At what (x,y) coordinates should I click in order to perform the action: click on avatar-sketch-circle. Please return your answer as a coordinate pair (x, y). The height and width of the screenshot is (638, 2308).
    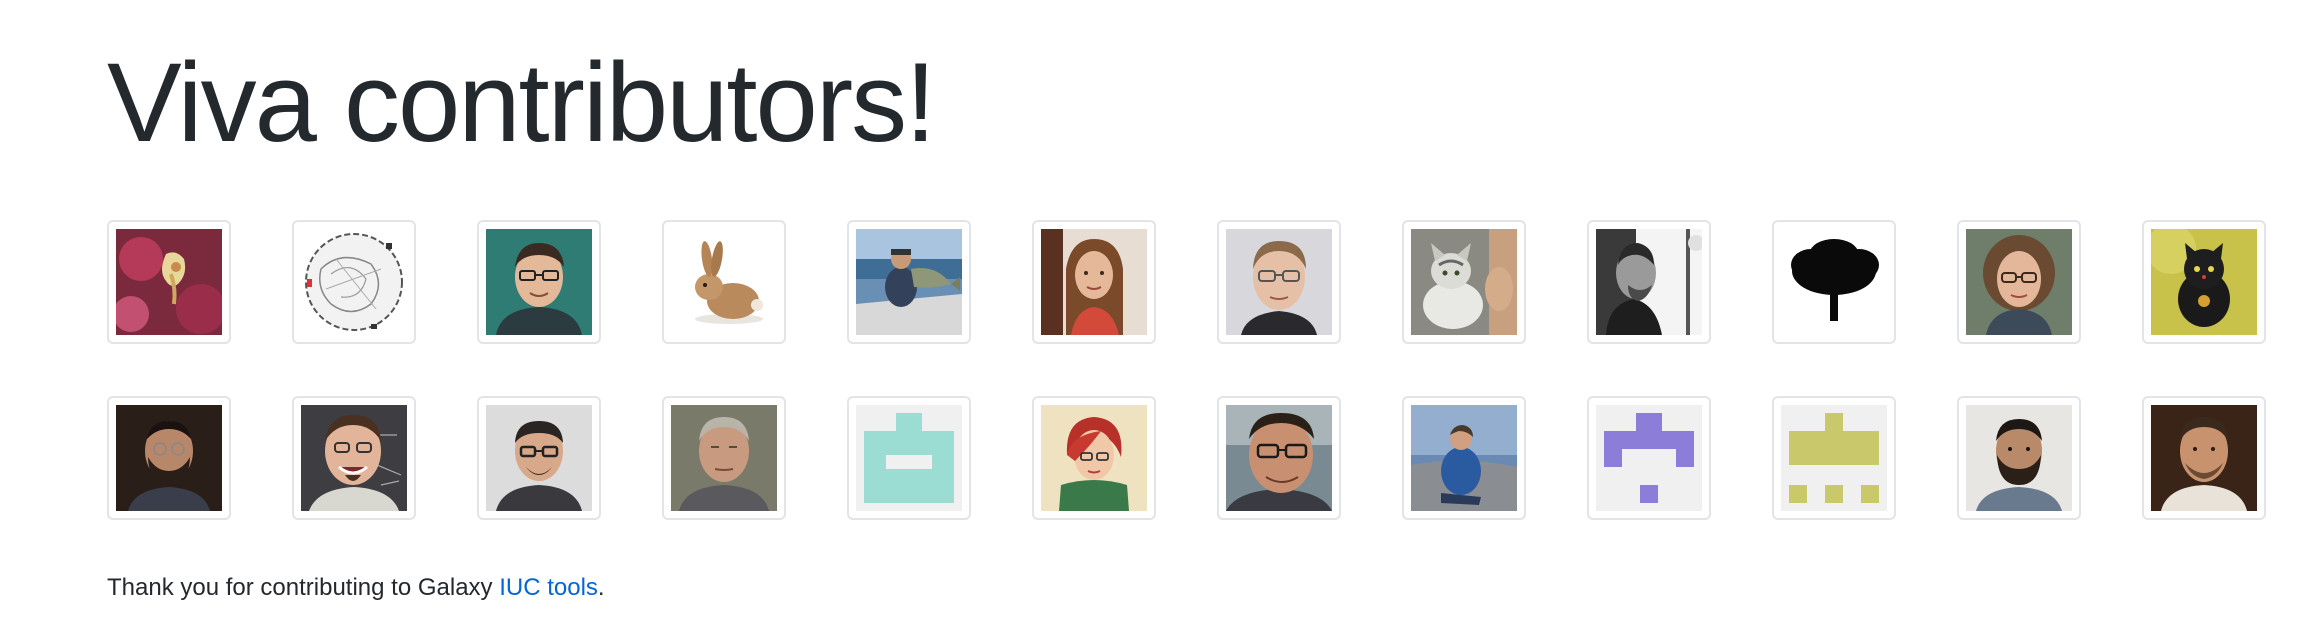
    Looking at the image, I should click on (354, 282).